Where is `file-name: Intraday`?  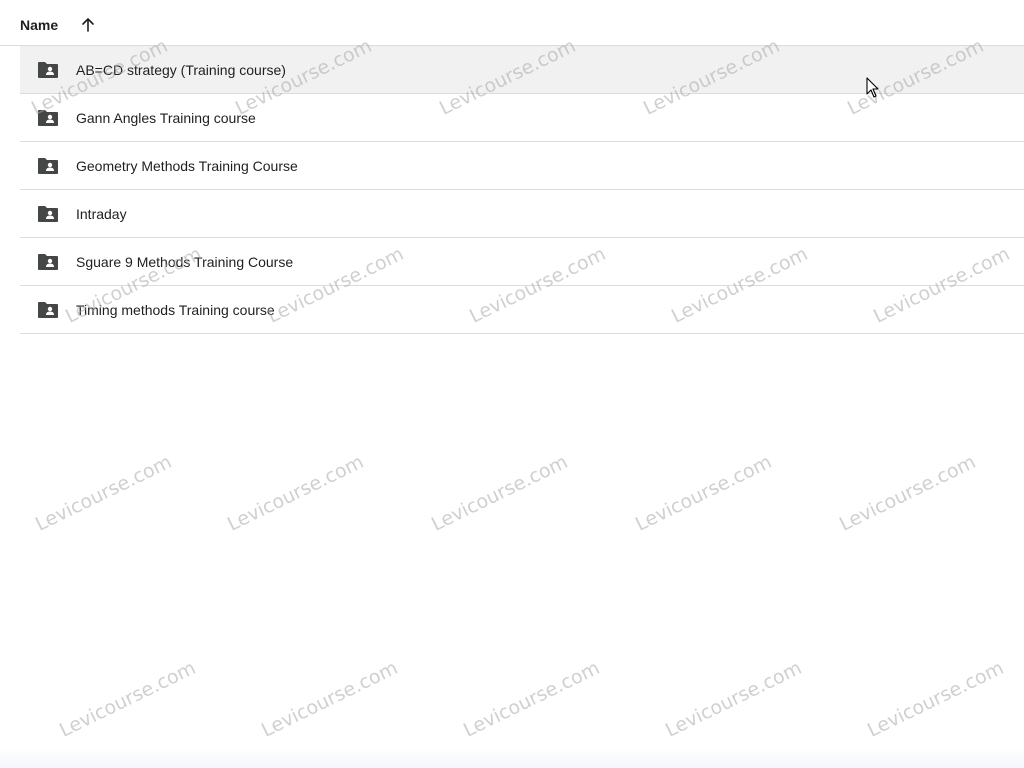 file-name: Intraday is located at coordinates (101, 214).